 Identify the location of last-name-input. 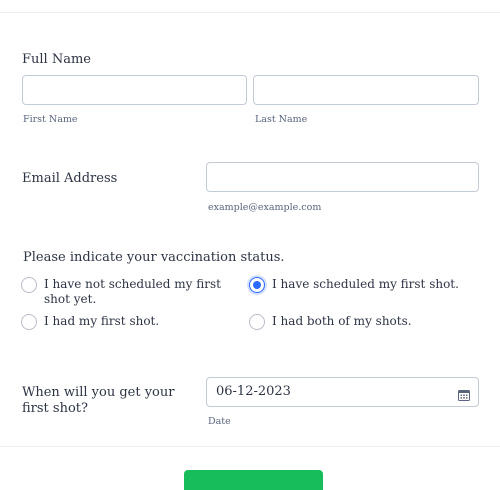
(366, 90).